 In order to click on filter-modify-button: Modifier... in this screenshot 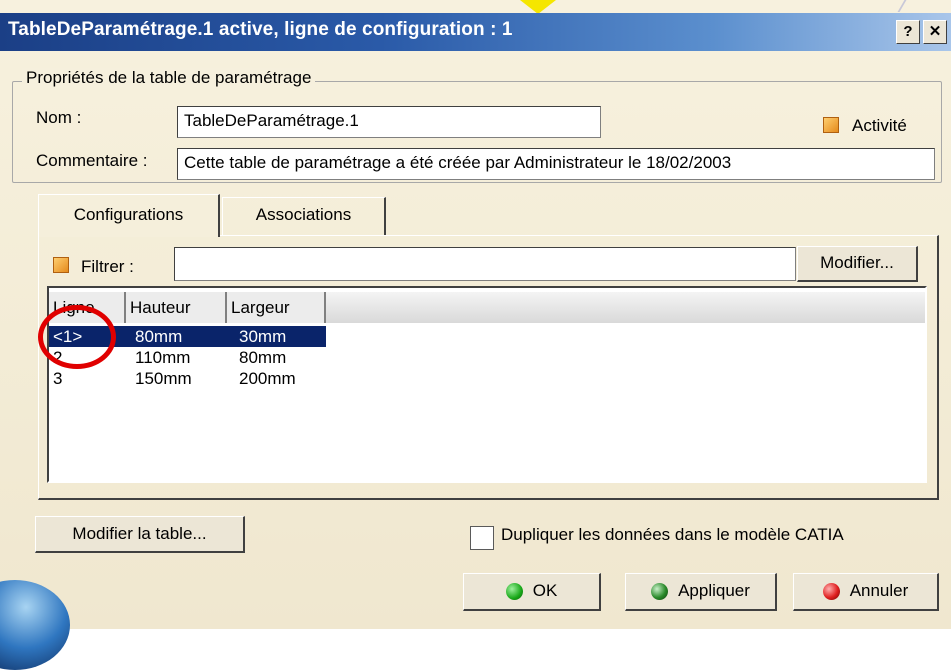, I will do `click(857, 264)`.